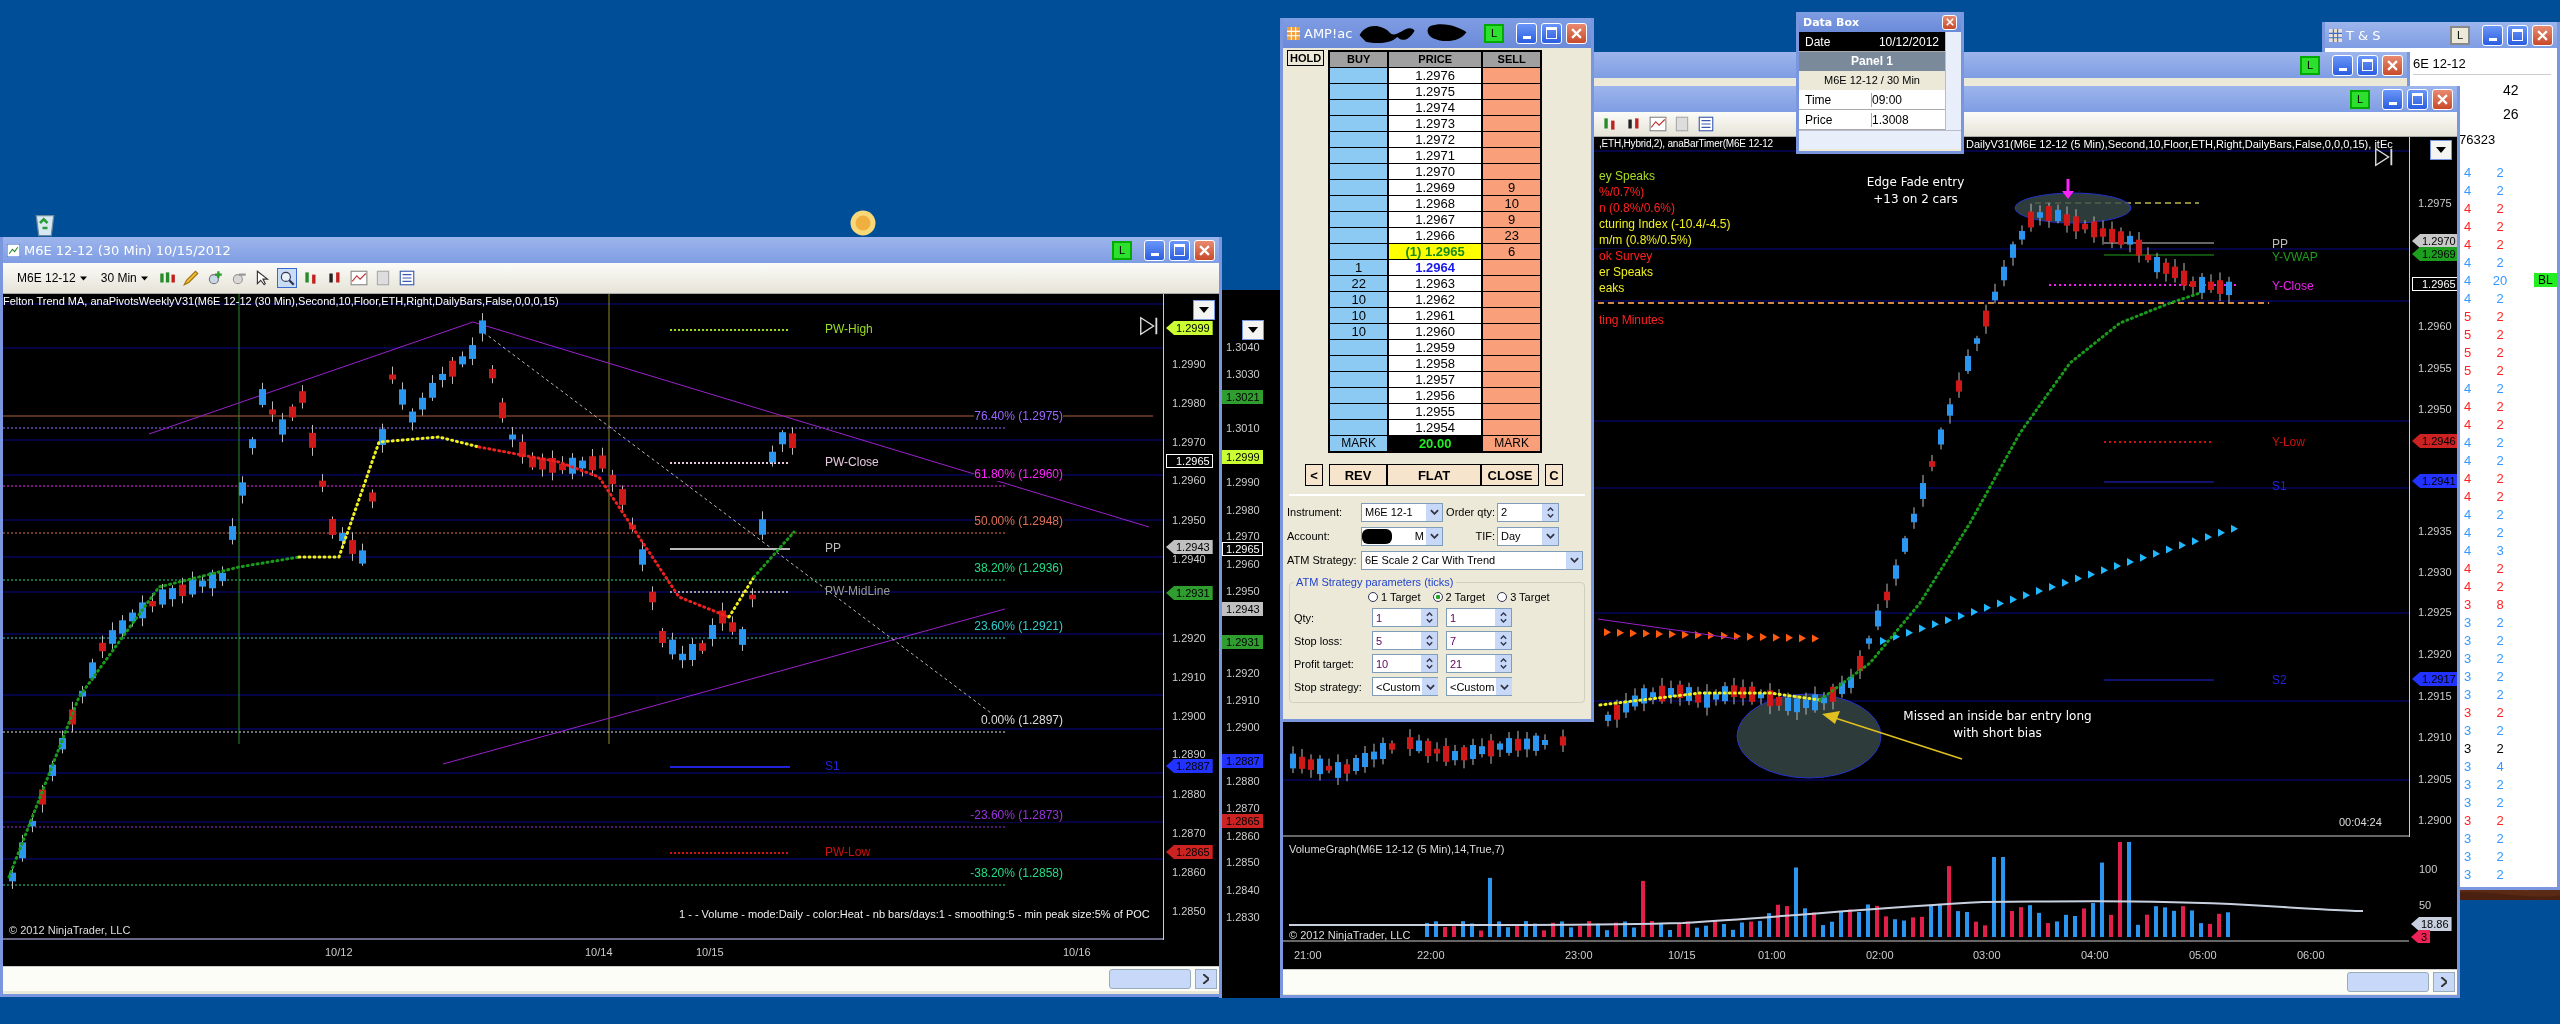 Image resolution: width=2560 pixels, height=1024 pixels. Describe the element at coordinates (1328, 686) in the screenshot. I see `field-label: Stop strategy:` at that location.